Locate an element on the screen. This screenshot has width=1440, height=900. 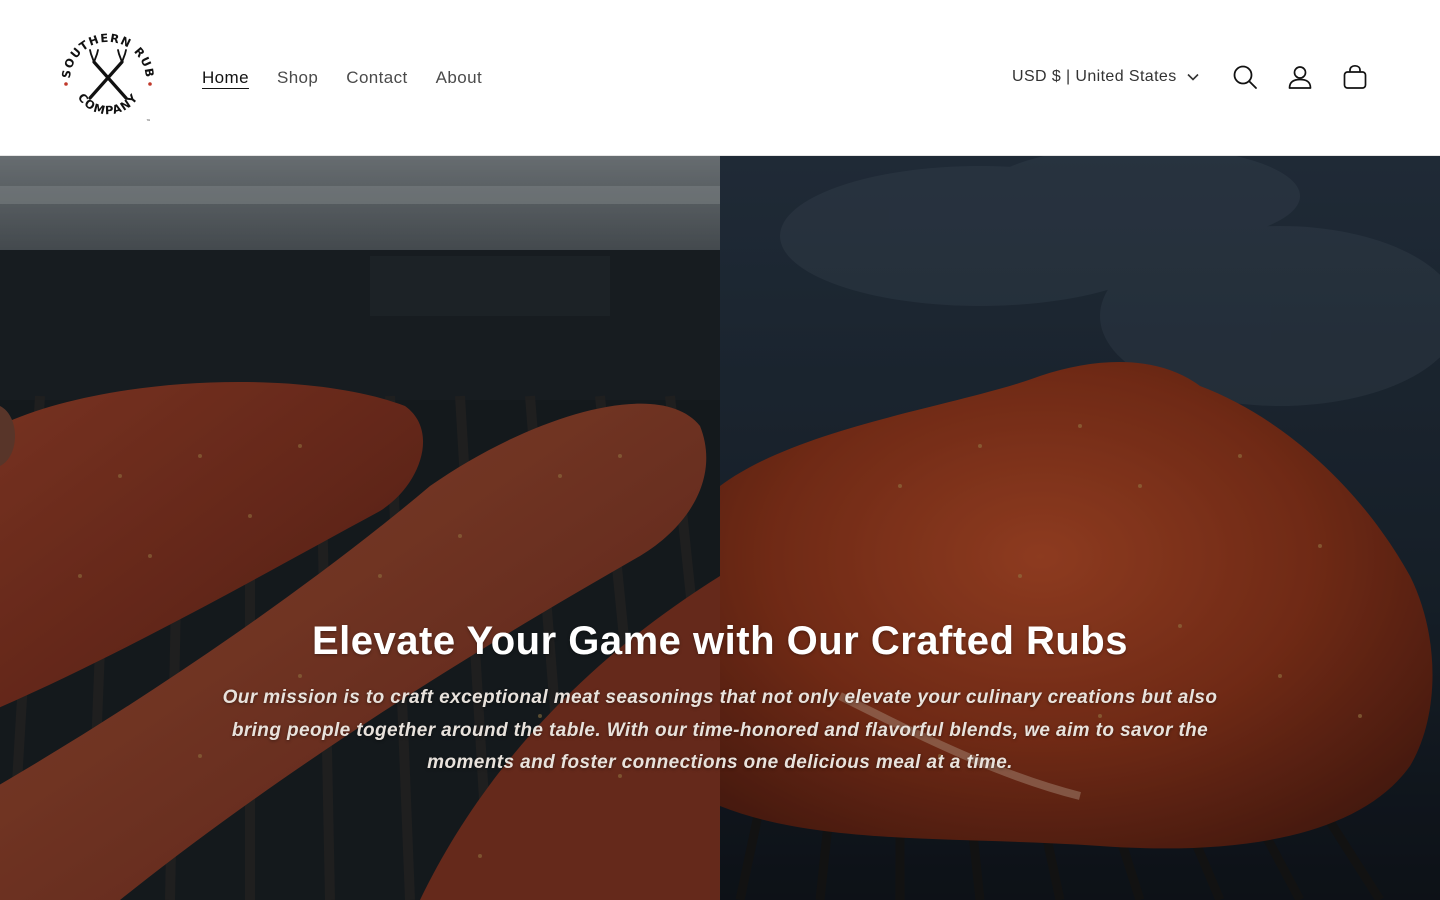
logo-top-text: SOUTHERN RUB is located at coordinates (107, 55).